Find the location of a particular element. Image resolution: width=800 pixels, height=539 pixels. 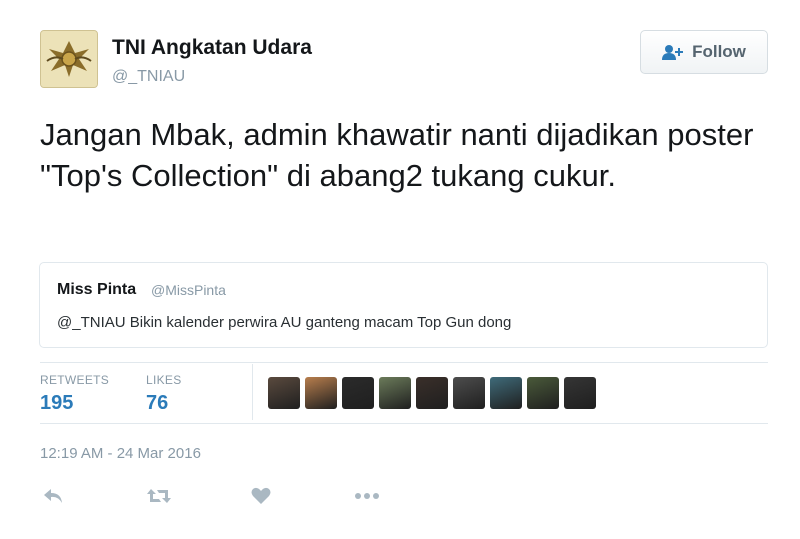

more-button is located at coordinates (367, 496).